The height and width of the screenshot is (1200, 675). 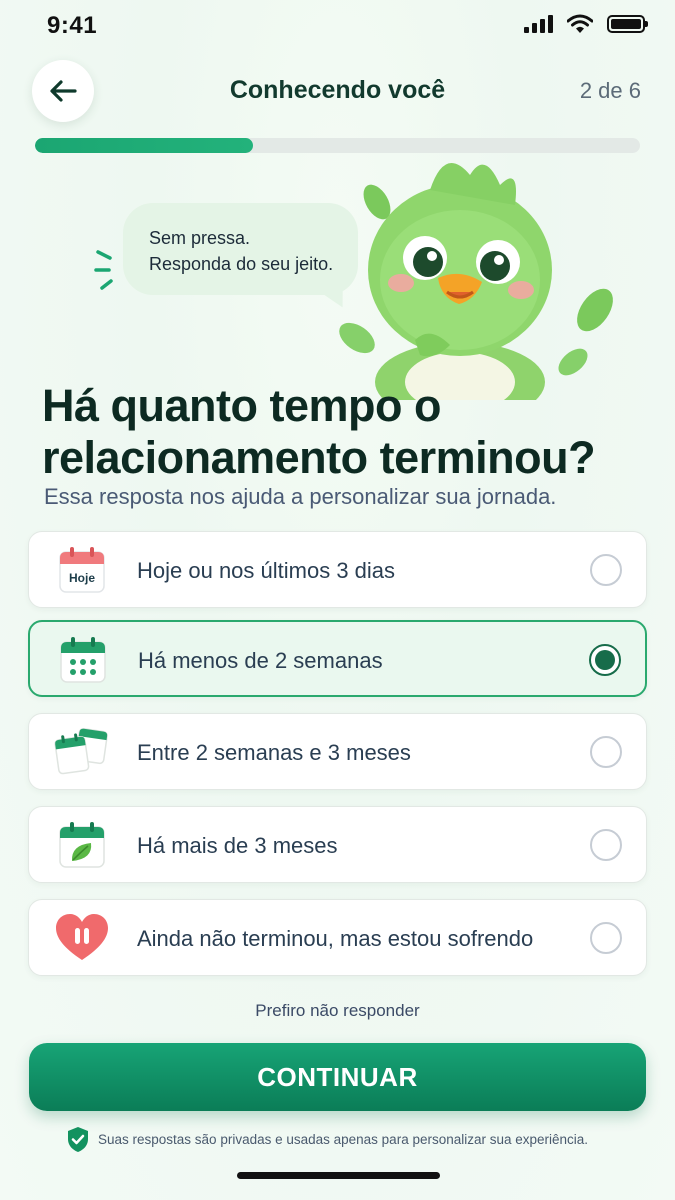 I want to click on status-icons, so click(x=586, y=24).